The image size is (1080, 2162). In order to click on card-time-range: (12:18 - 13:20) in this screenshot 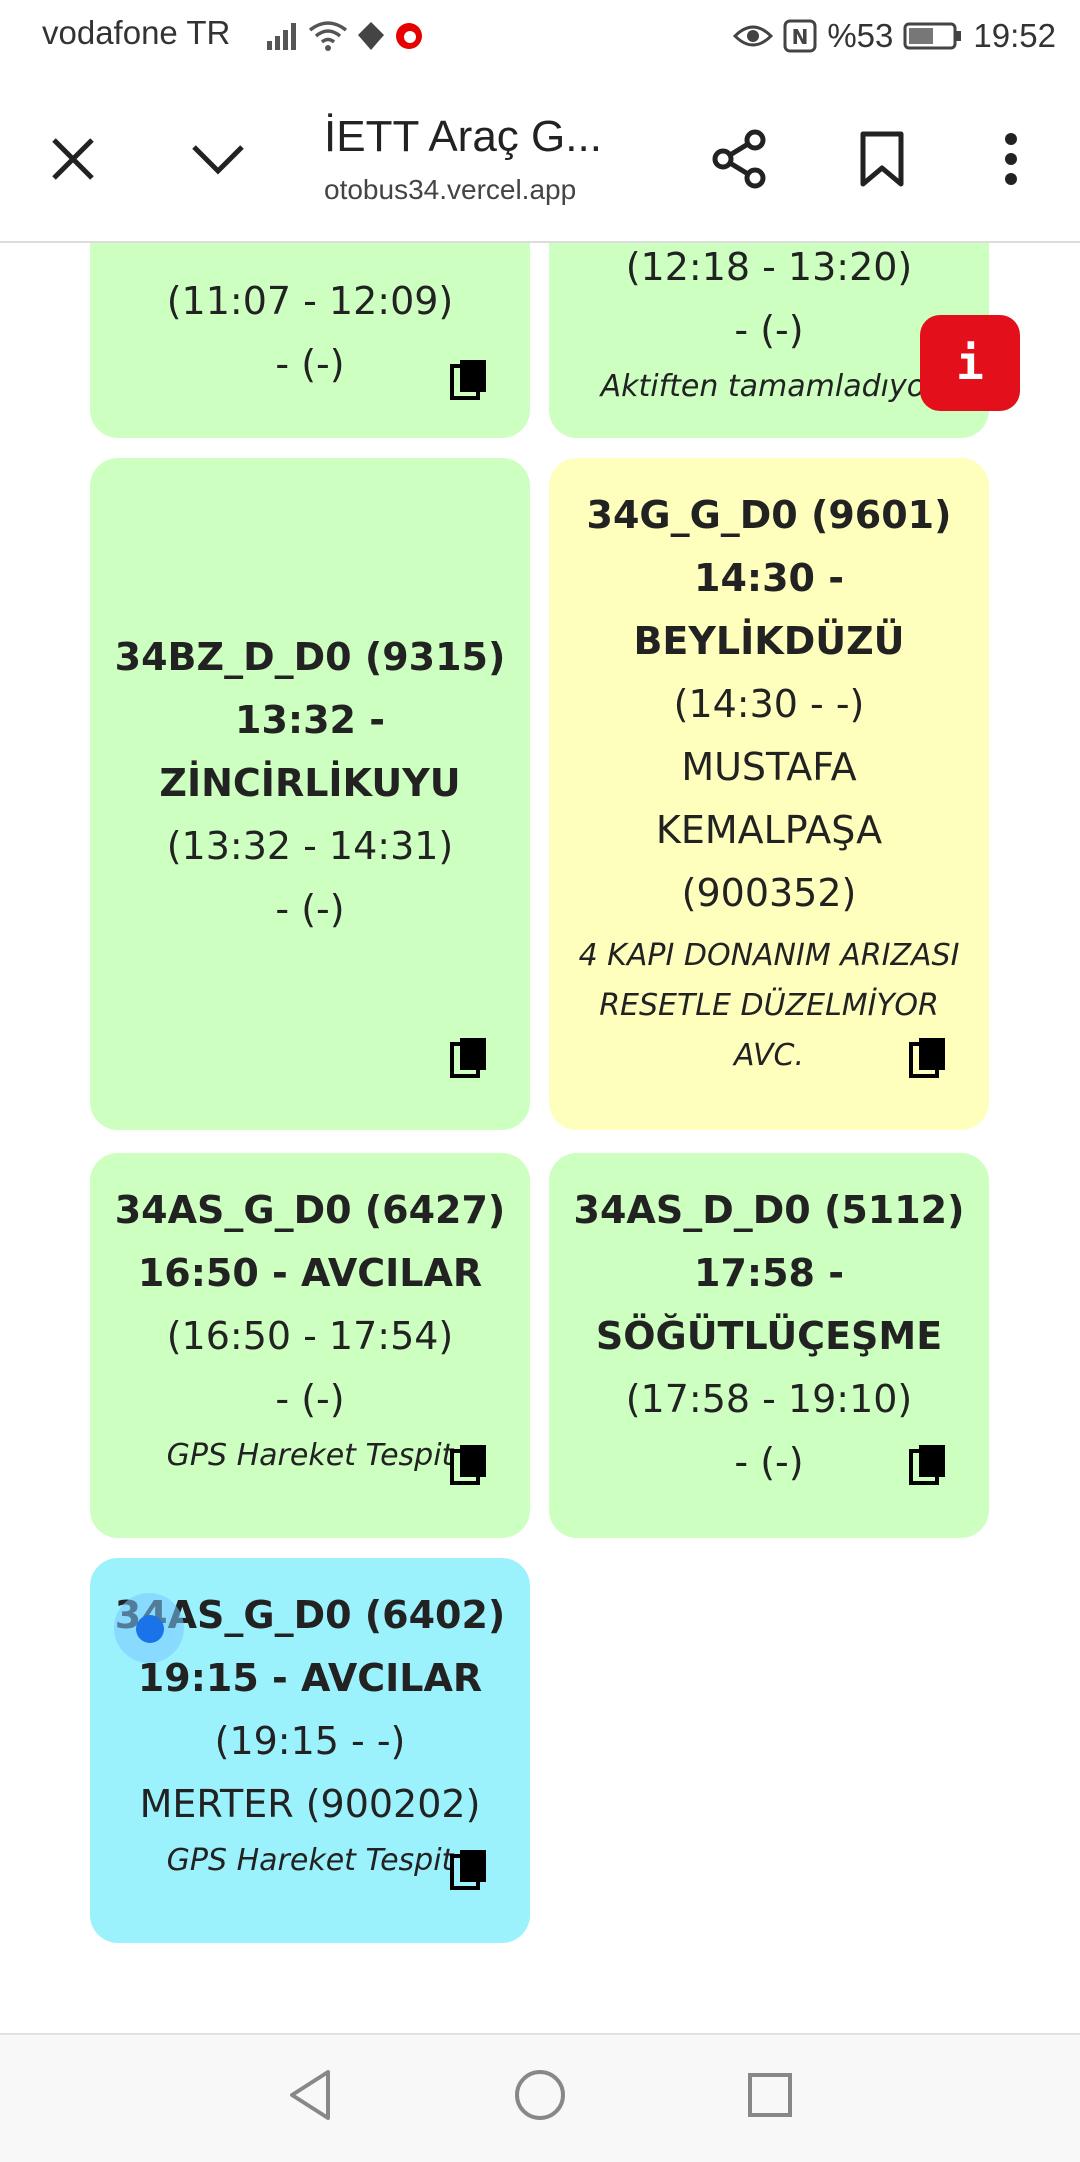, I will do `click(769, 267)`.